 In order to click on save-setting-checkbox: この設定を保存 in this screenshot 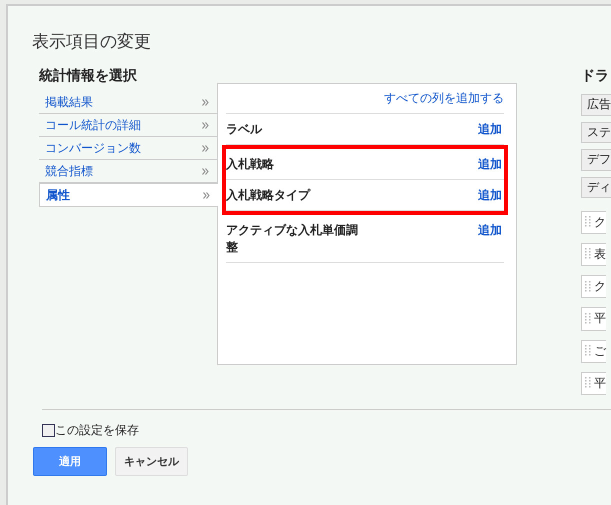, I will do `click(326, 430)`.